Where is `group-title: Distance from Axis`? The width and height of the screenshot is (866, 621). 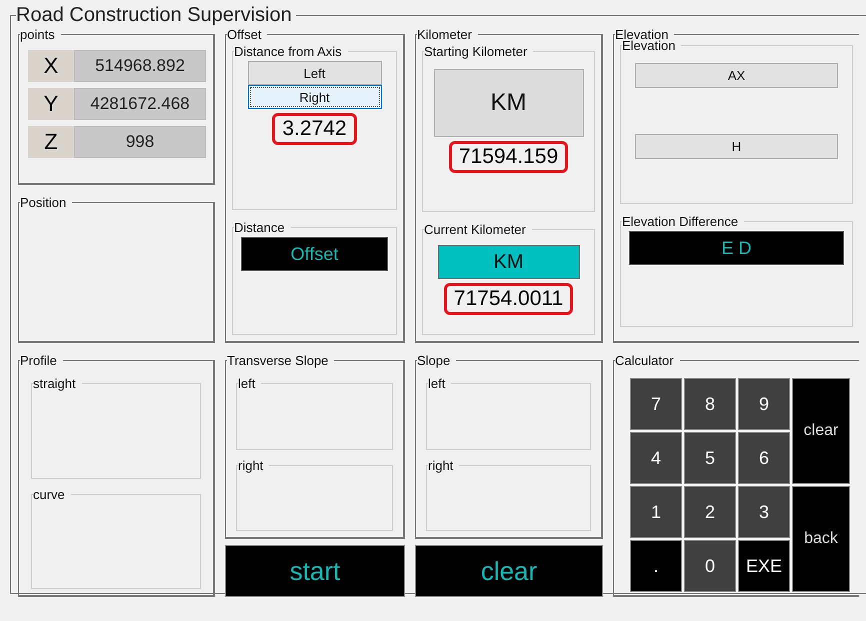
group-title: Distance from Axis is located at coordinates (288, 51).